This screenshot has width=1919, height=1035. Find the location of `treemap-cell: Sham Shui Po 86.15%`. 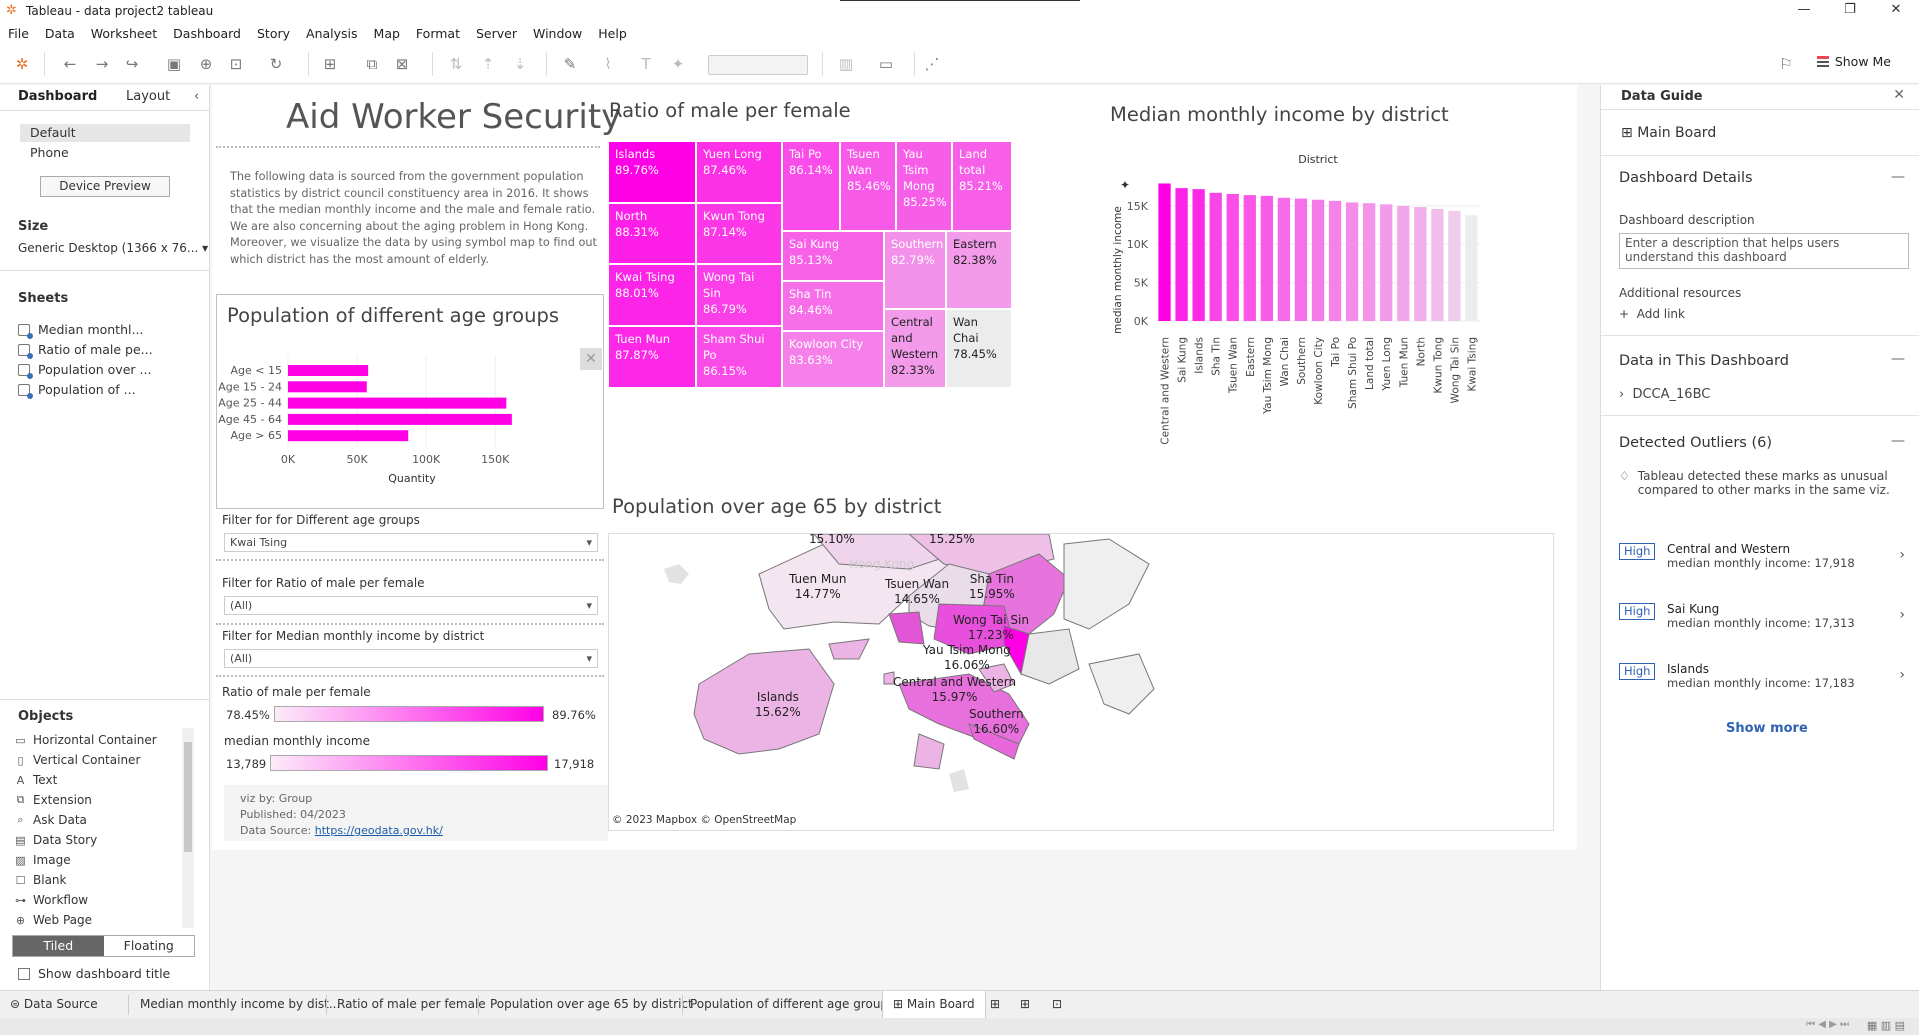

treemap-cell: Sham Shui Po 86.15% is located at coordinates (739, 357).